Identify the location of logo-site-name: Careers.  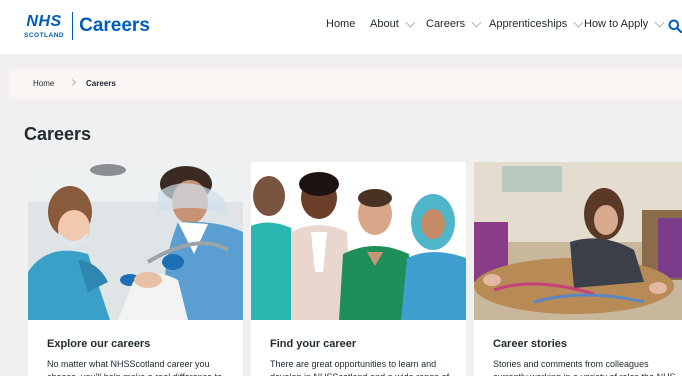
(114, 25).